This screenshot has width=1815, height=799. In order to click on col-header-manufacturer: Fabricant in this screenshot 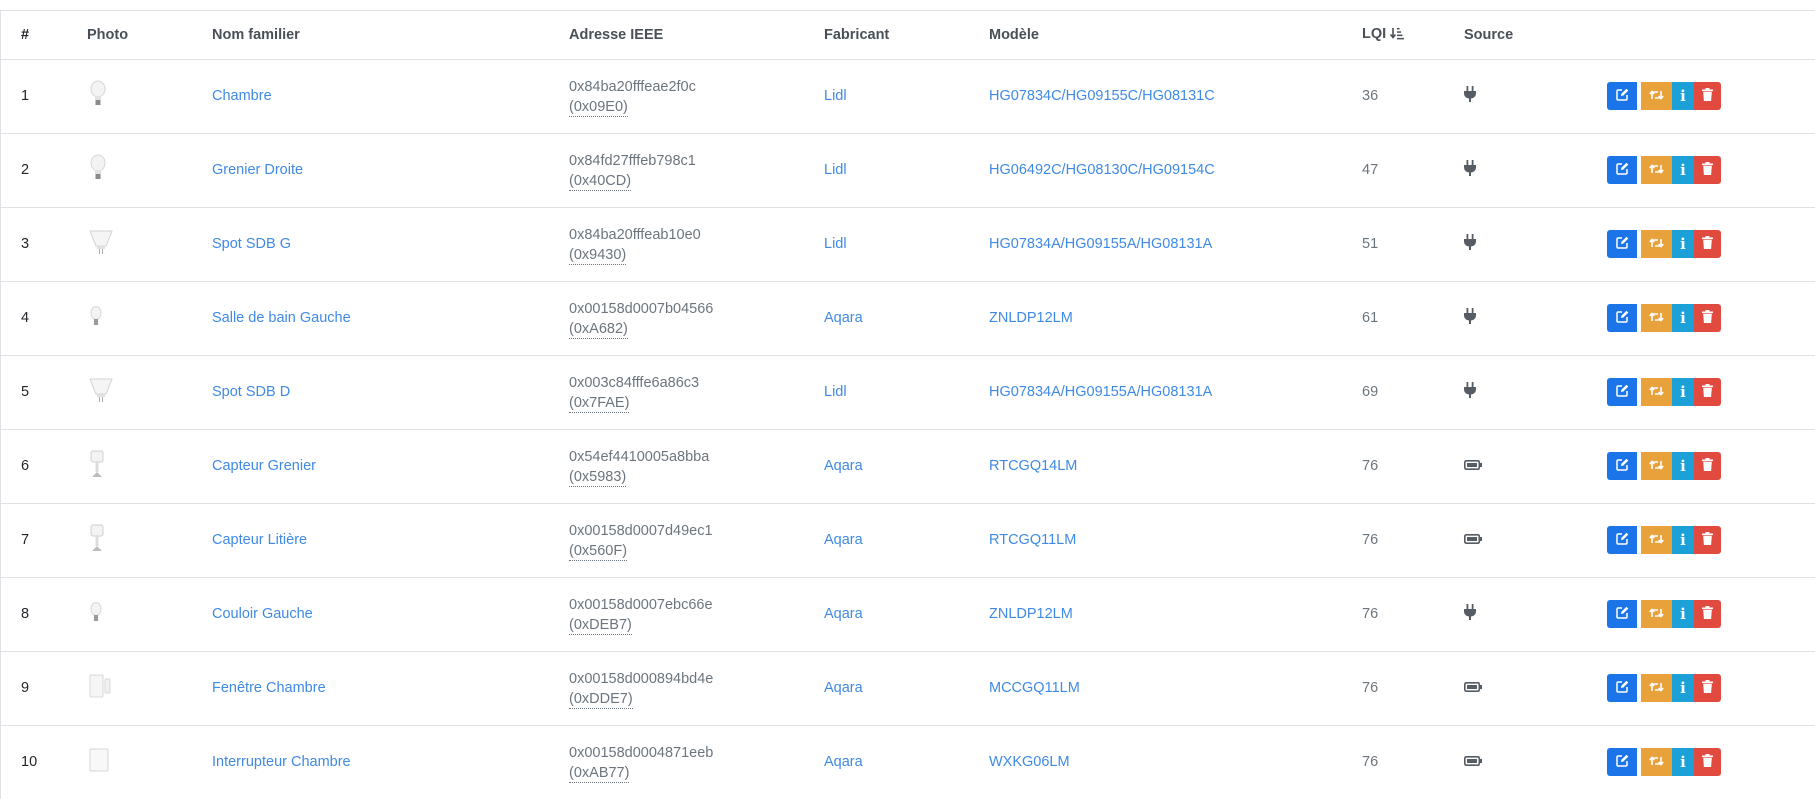, I will do `click(906, 35)`.